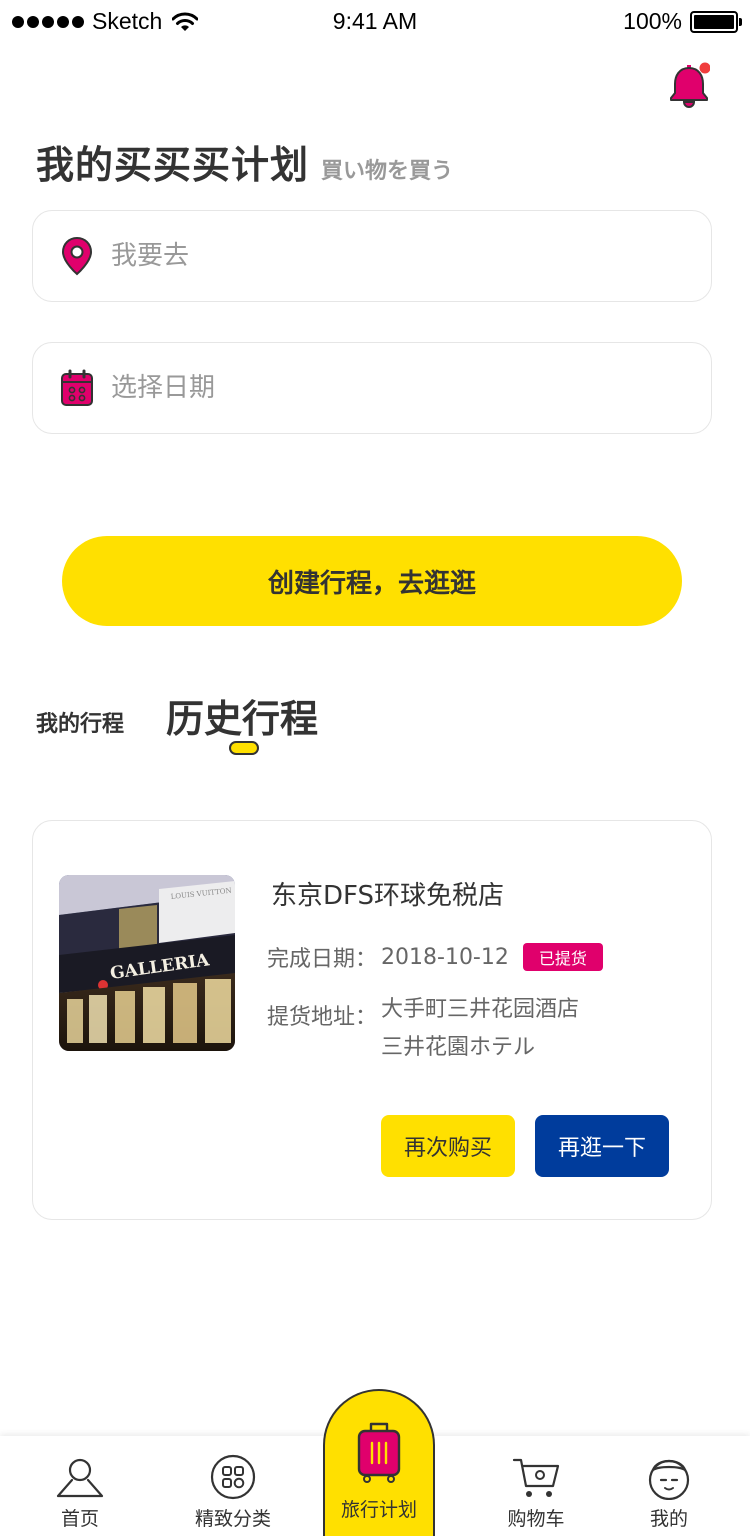  I want to click on date-input, so click(391, 388).